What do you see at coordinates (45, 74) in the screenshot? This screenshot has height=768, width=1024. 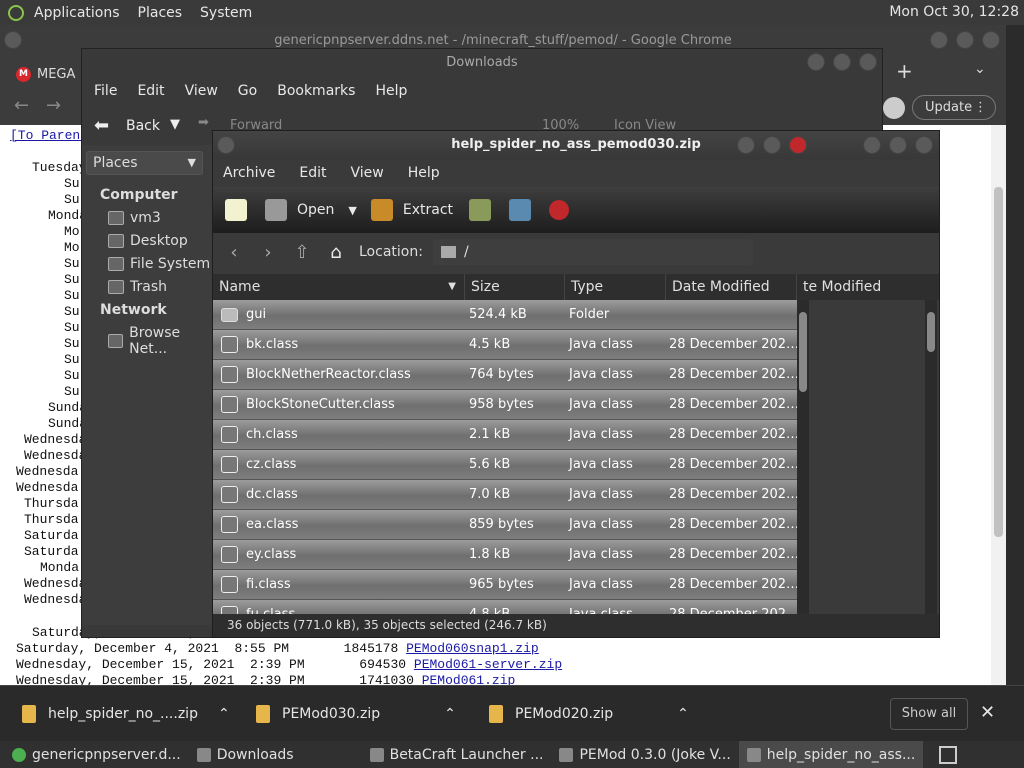 I see `tab-mega: M MEGA` at bounding box center [45, 74].